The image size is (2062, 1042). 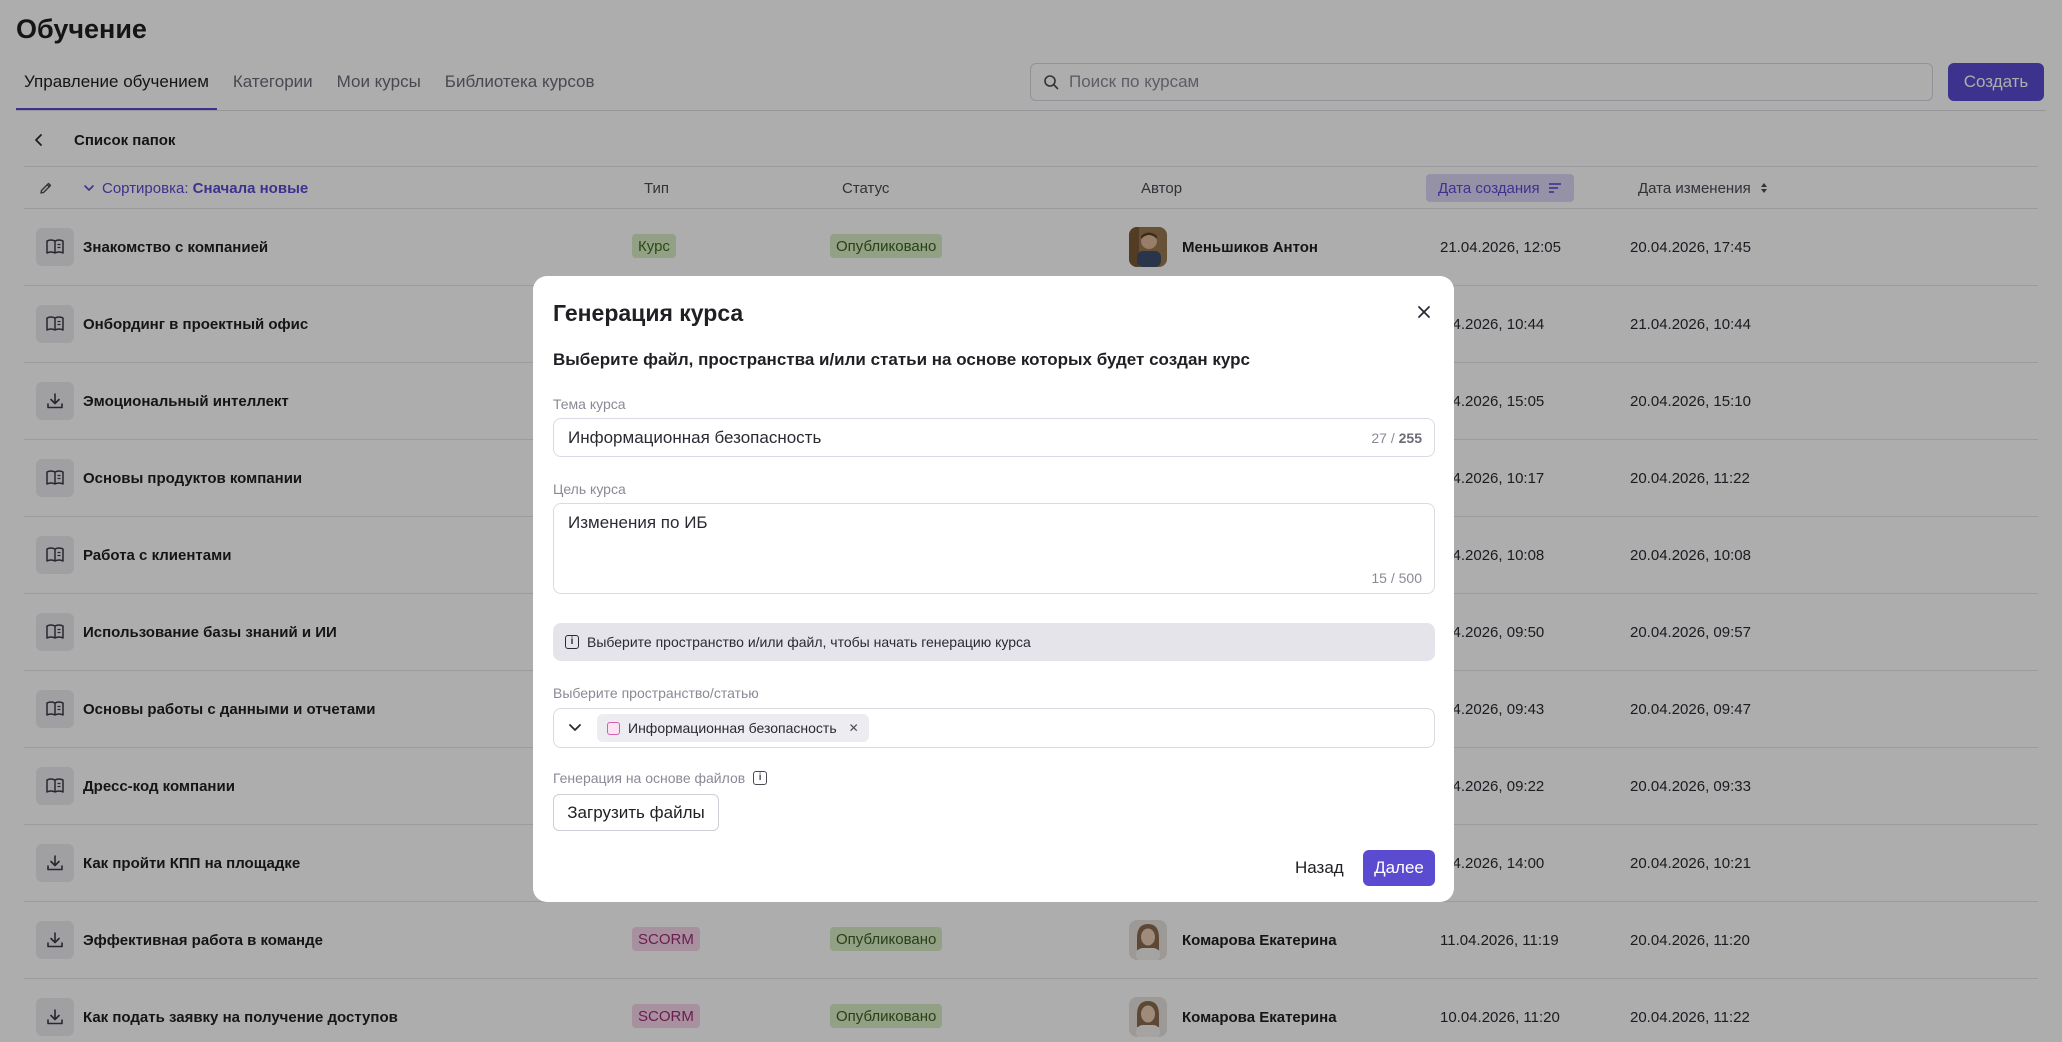 I want to click on goal-field: 15 / 500, so click(x=994, y=548).